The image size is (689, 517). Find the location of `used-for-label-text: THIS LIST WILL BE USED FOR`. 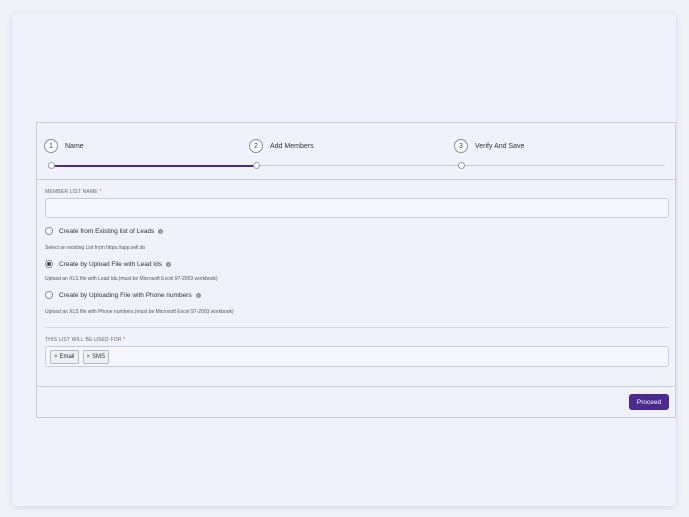

used-for-label-text: THIS LIST WILL BE USED FOR is located at coordinates (83, 340).